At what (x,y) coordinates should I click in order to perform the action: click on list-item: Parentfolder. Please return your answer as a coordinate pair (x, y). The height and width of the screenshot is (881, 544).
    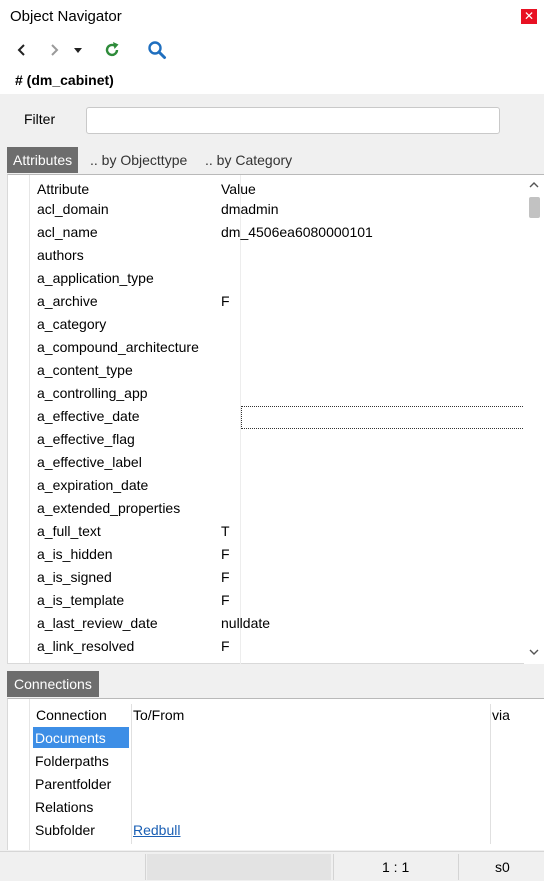
    Looking at the image, I should click on (280, 784).